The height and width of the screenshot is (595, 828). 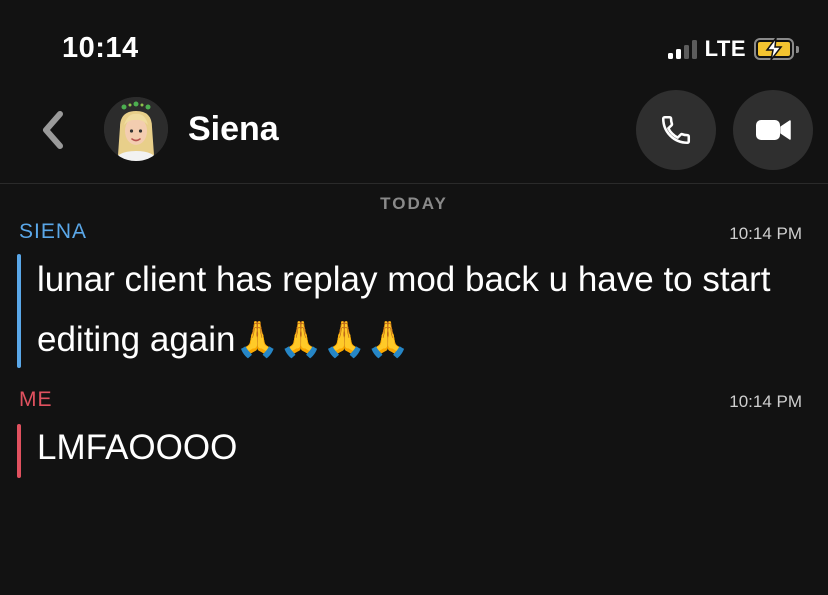 What do you see at coordinates (776, 49) in the screenshot?
I see `battery-charging-icon` at bounding box center [776, 49].